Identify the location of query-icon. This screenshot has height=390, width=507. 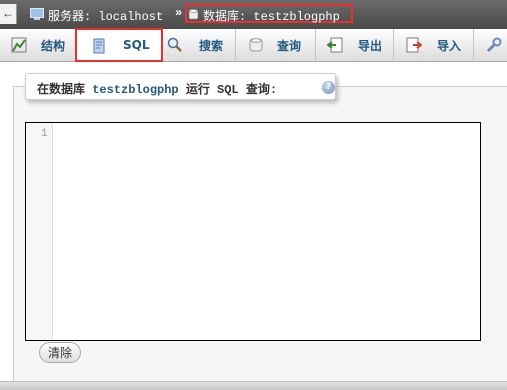
(256, 45).